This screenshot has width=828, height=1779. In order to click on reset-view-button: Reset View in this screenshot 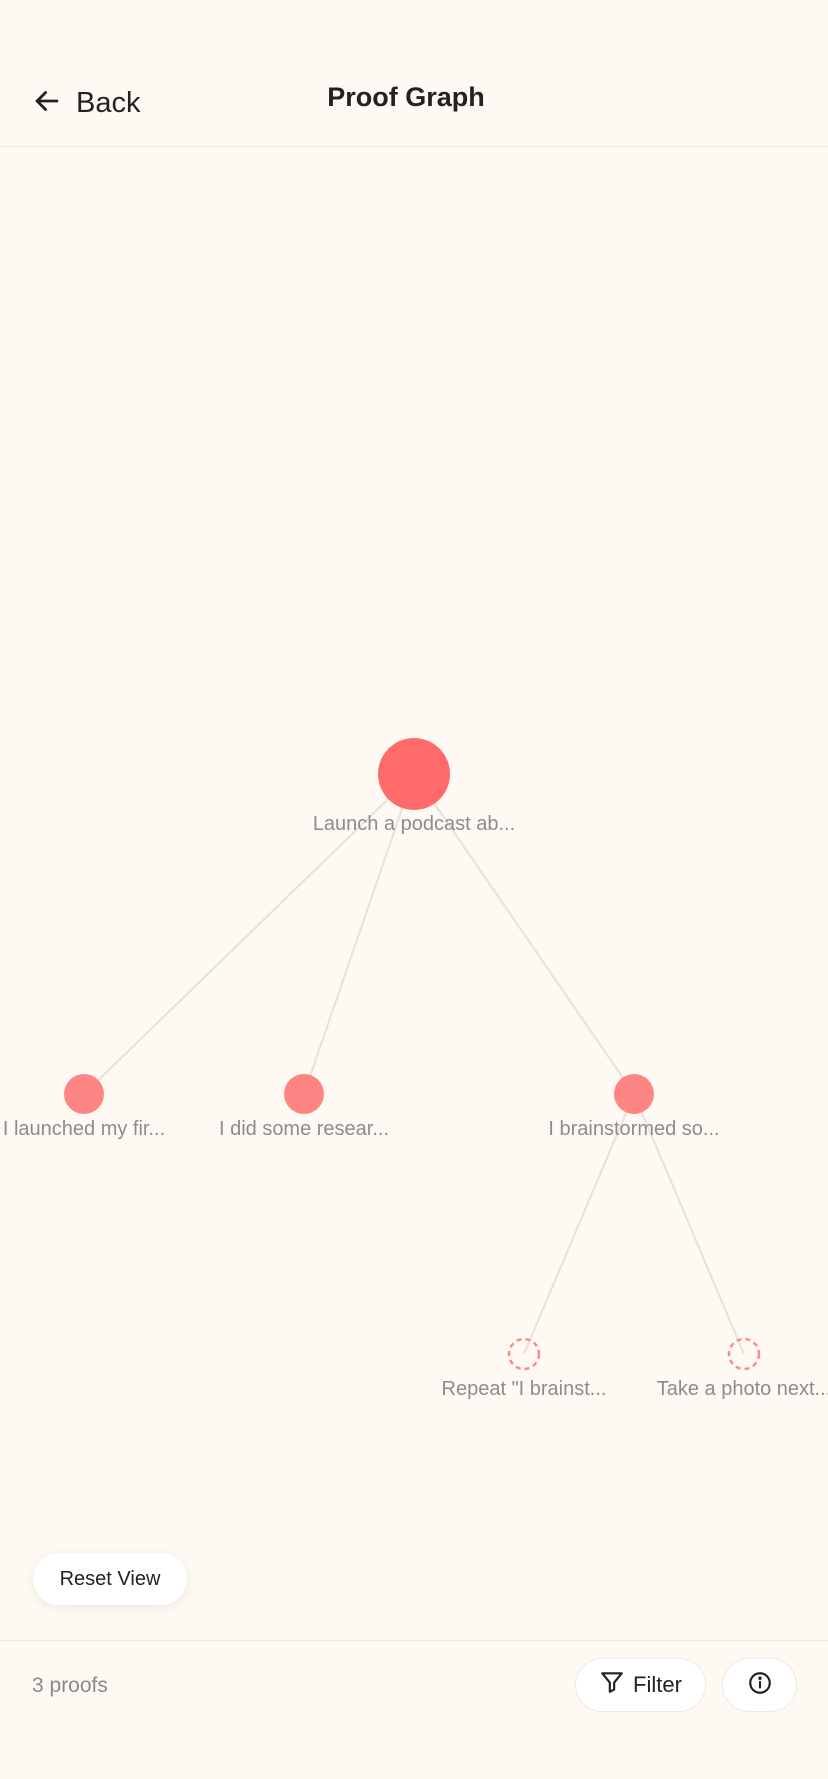, I will do `click(110, 1579)`.